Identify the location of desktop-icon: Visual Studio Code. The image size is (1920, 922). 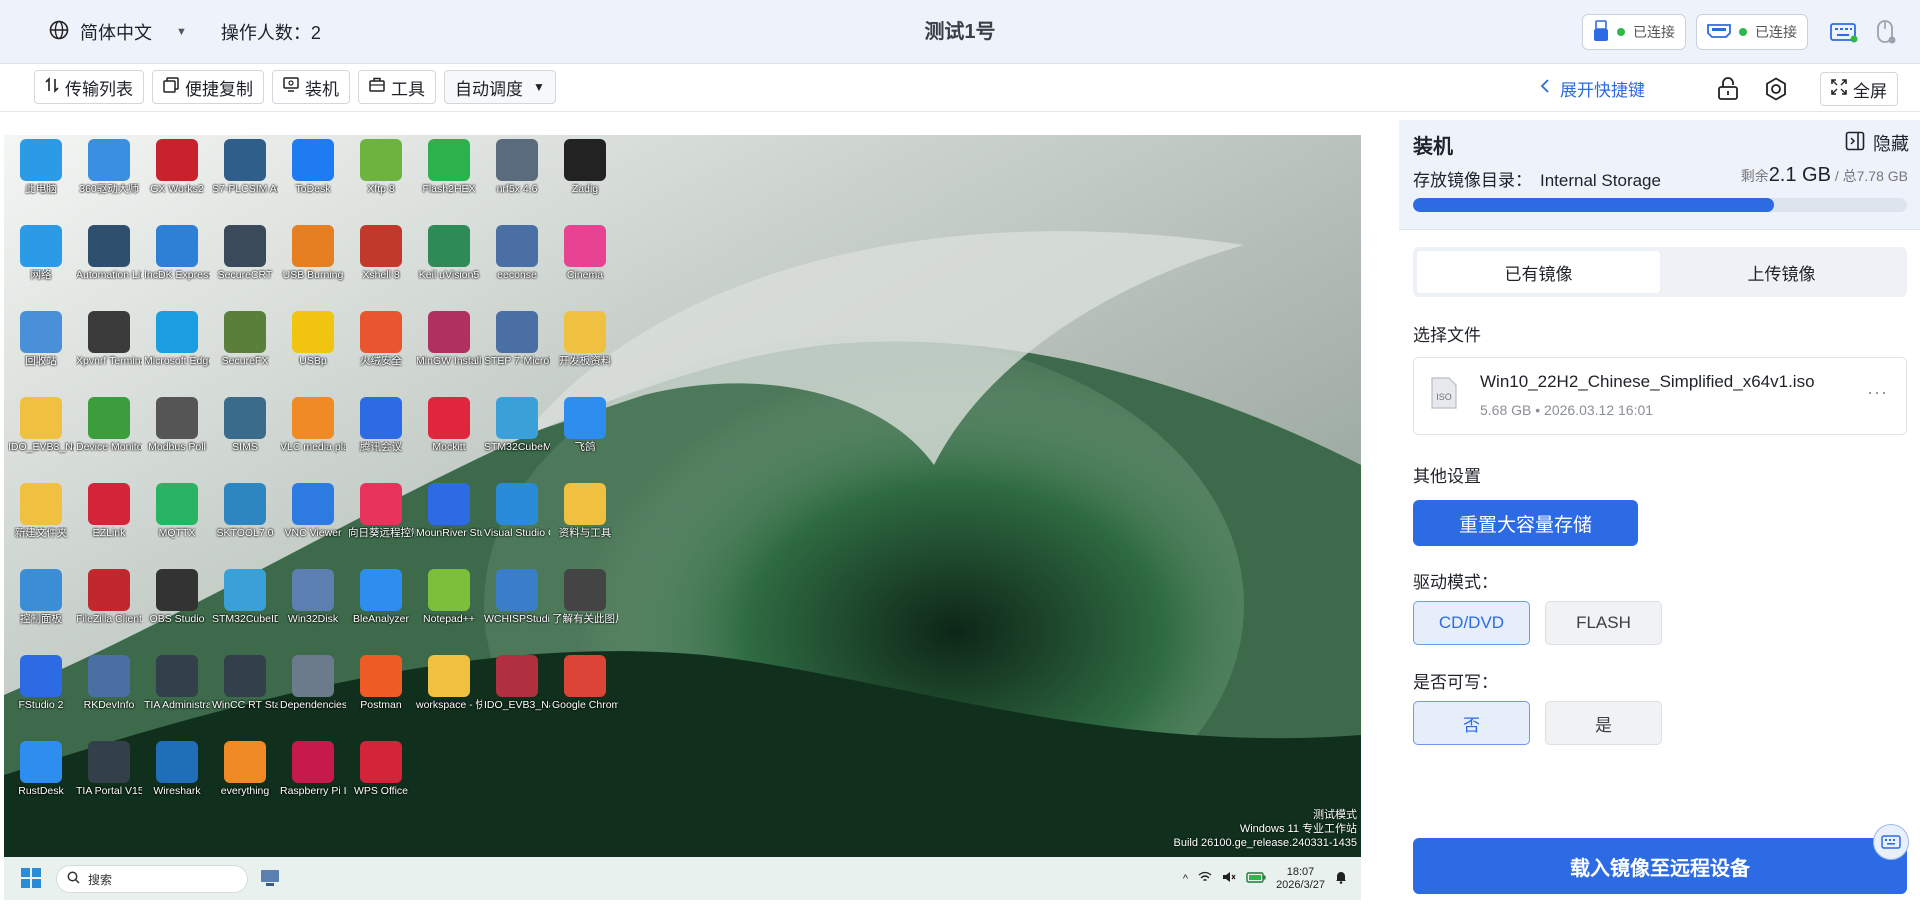
(517, 511).